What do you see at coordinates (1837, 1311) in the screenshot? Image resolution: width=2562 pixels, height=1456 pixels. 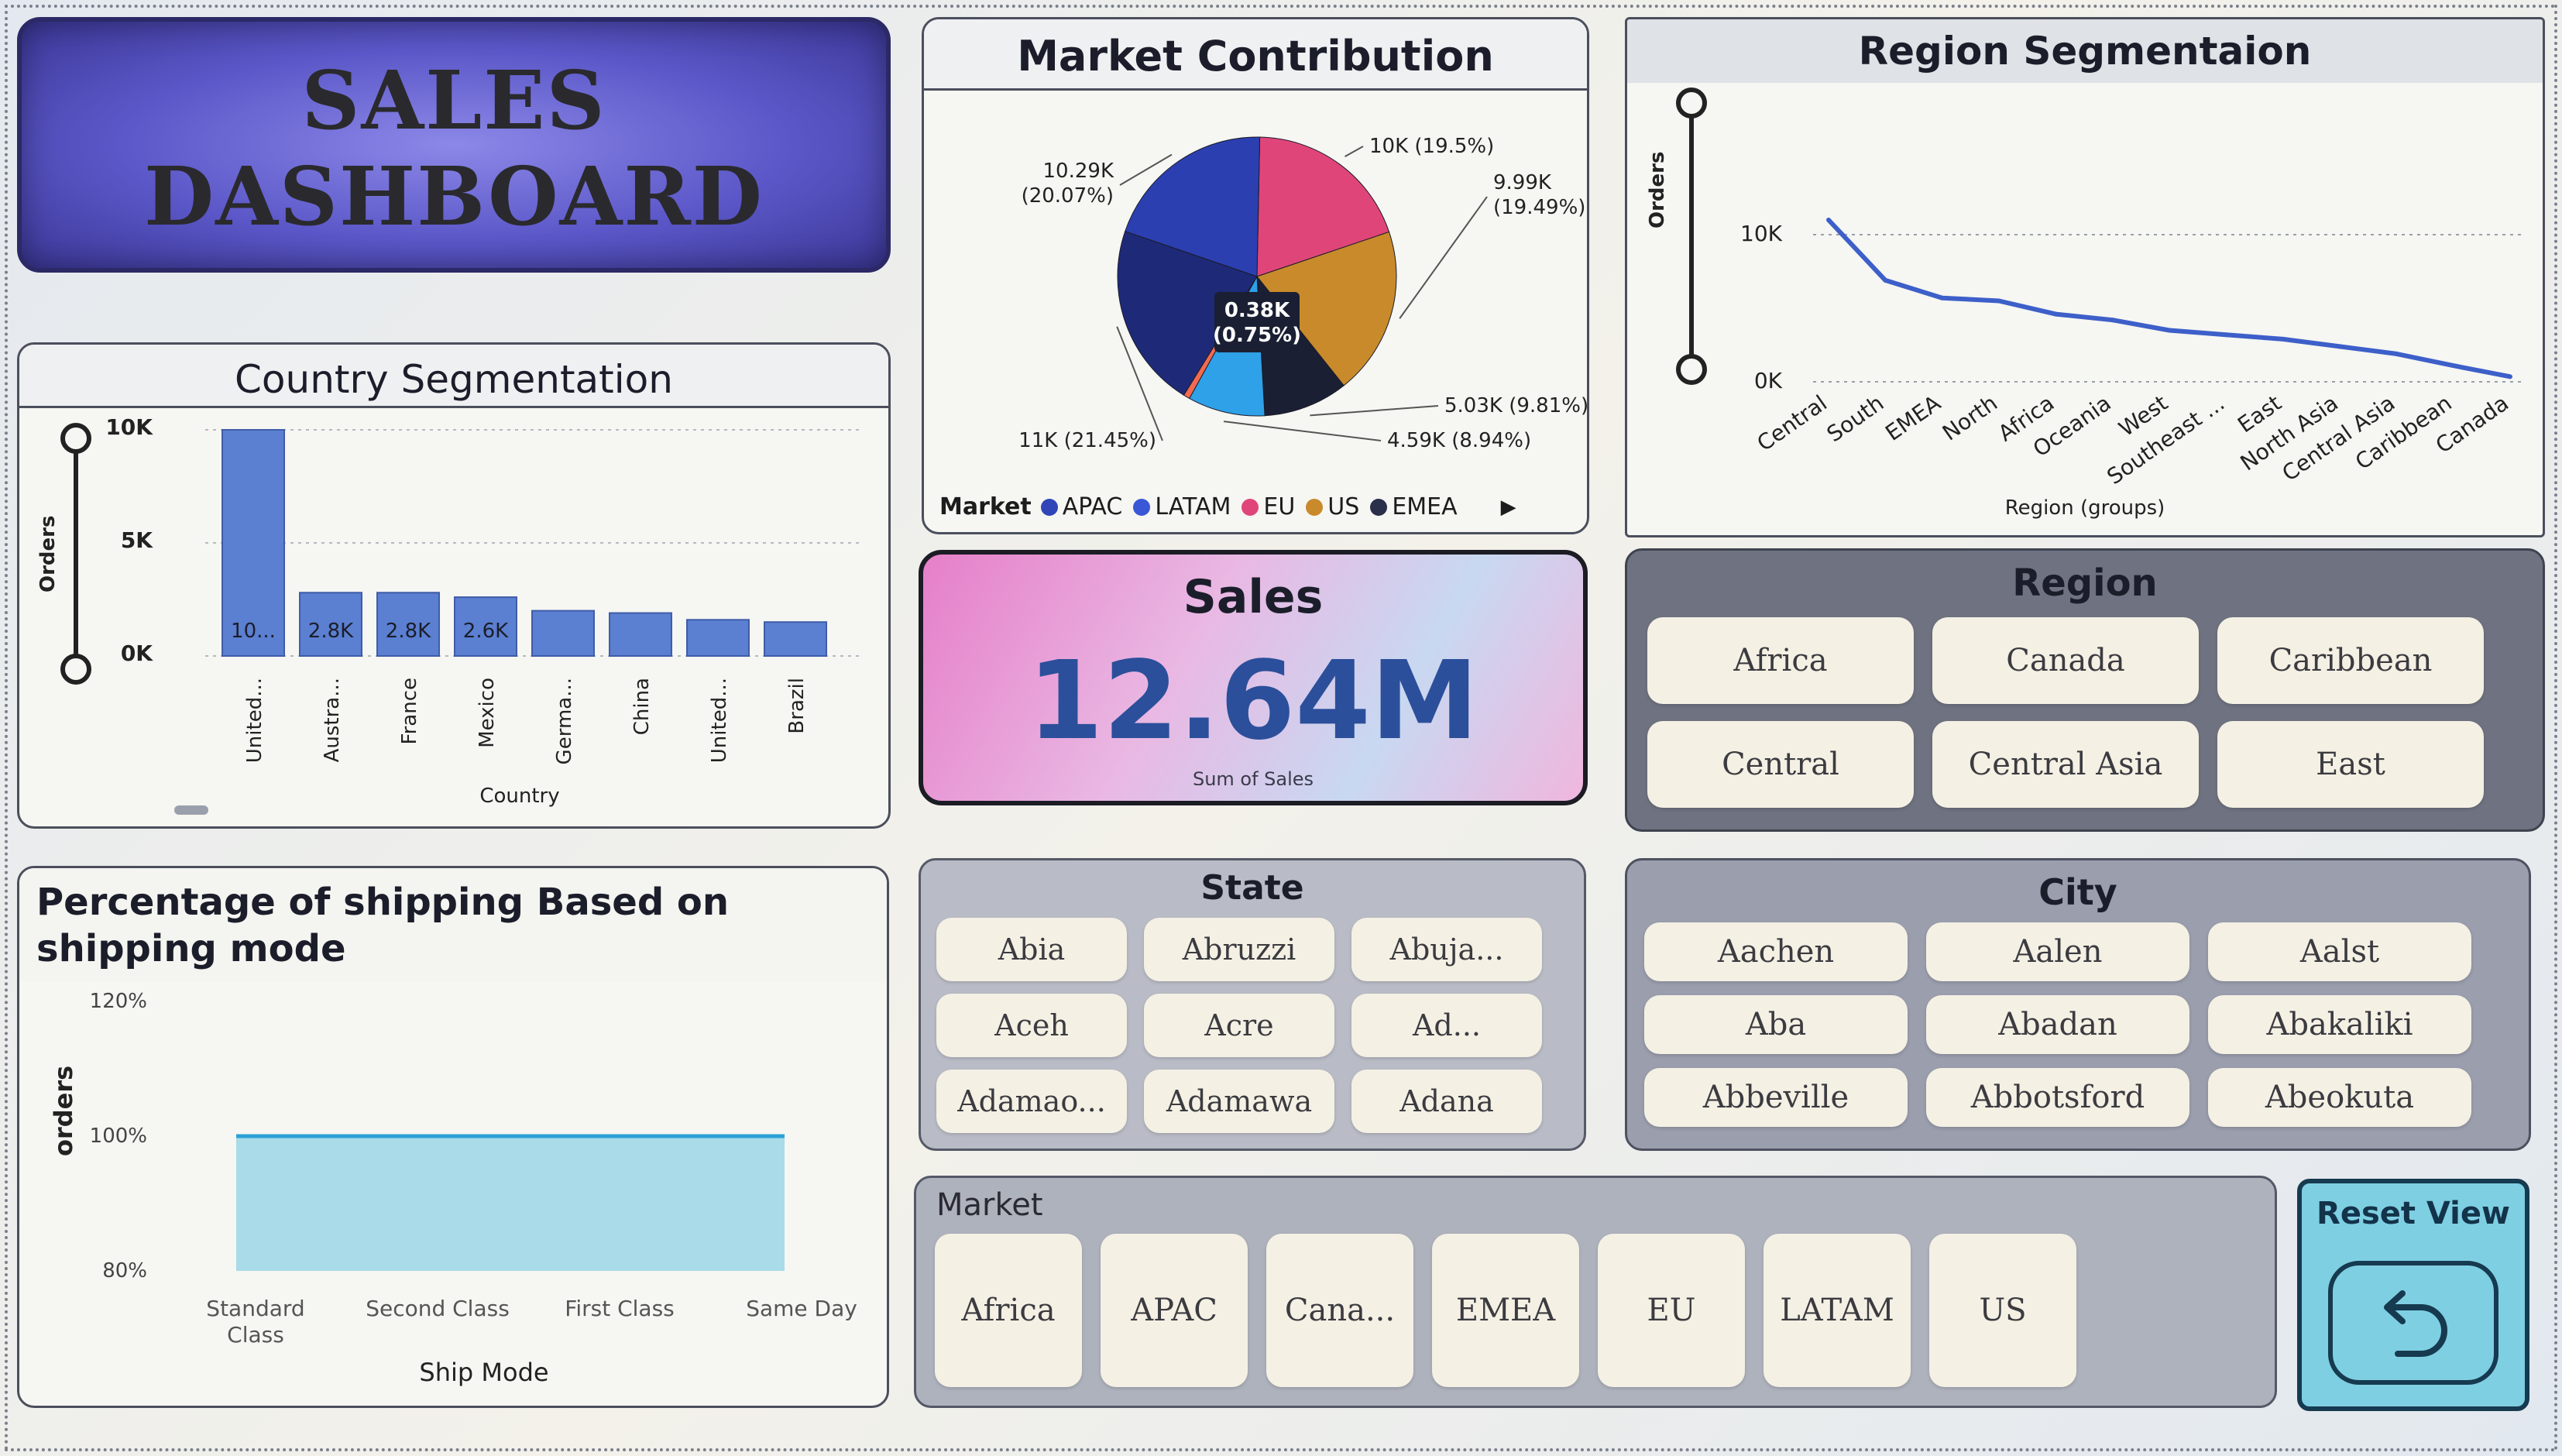 I see `market-slicer-item: LATAM` at bounding box center [1837, 1311].